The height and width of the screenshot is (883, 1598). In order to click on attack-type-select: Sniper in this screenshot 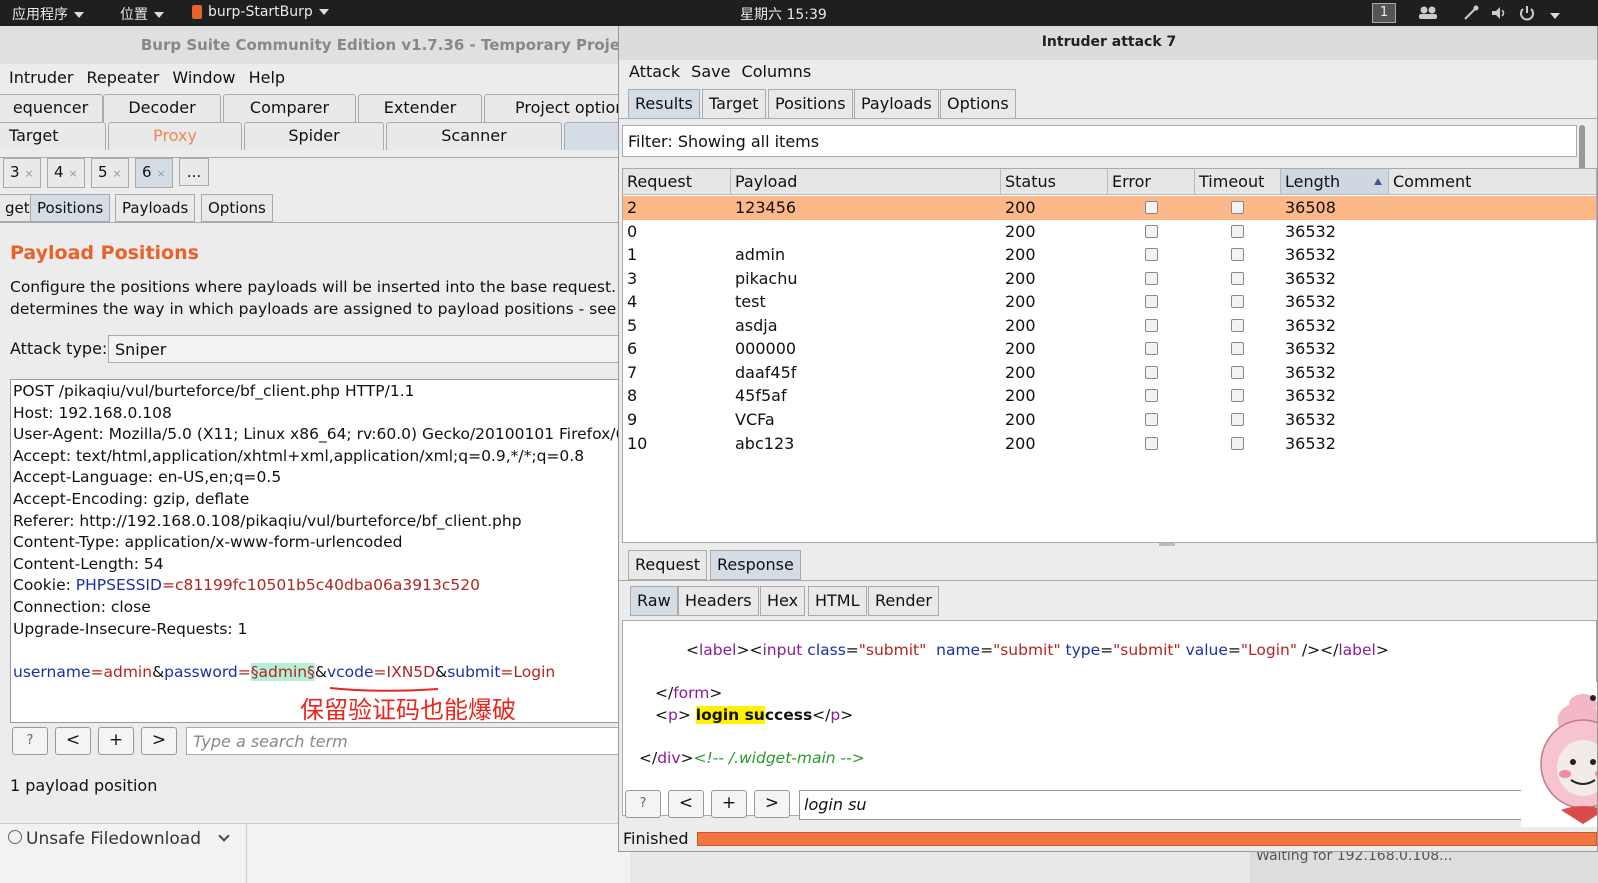, I will do `click(369, 349)`.